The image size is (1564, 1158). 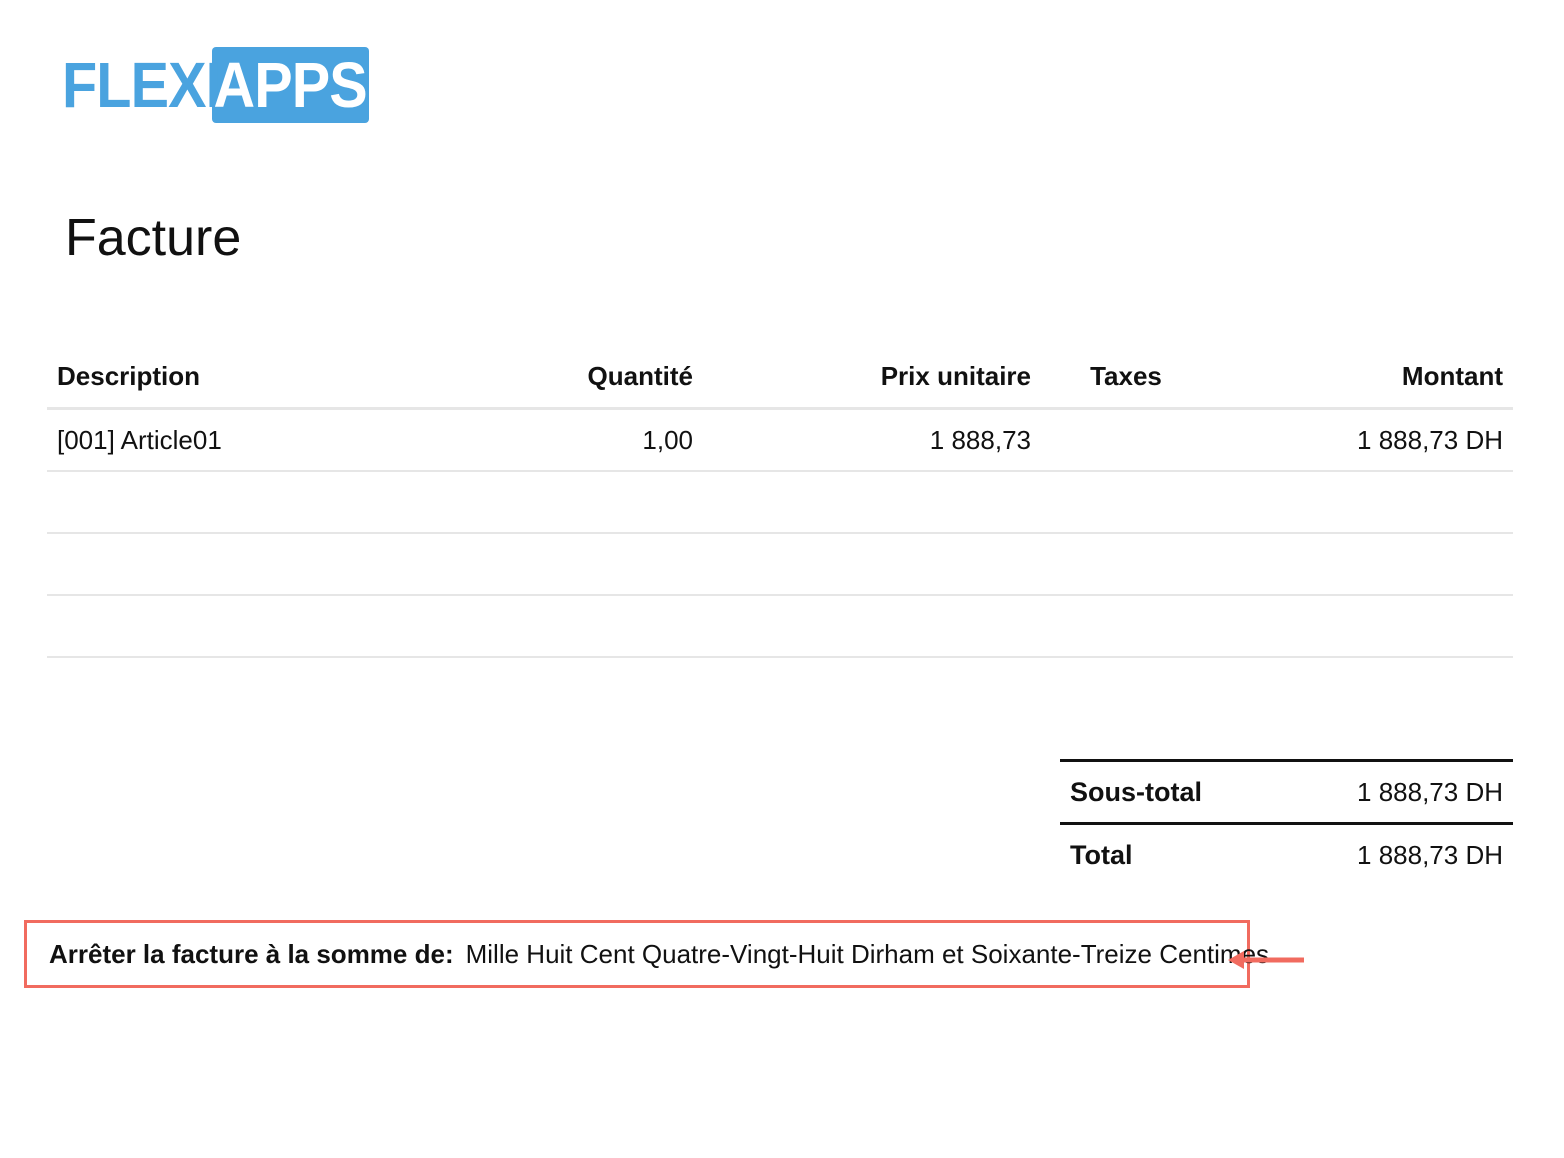 What do you see at coordinates (1266, 960) in the screenshot?
I see `left-arrow-icon` at bounding box center [1266, 960].